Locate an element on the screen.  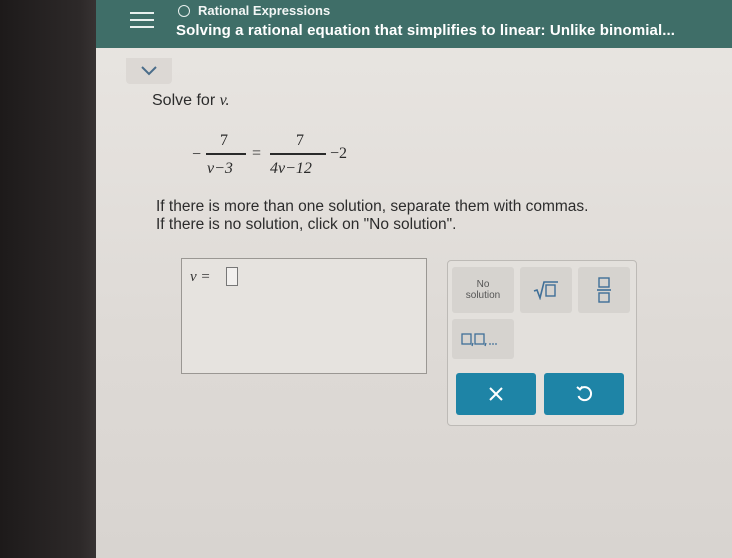
rhs-constant: −2 is located at coordinates (339, 153).